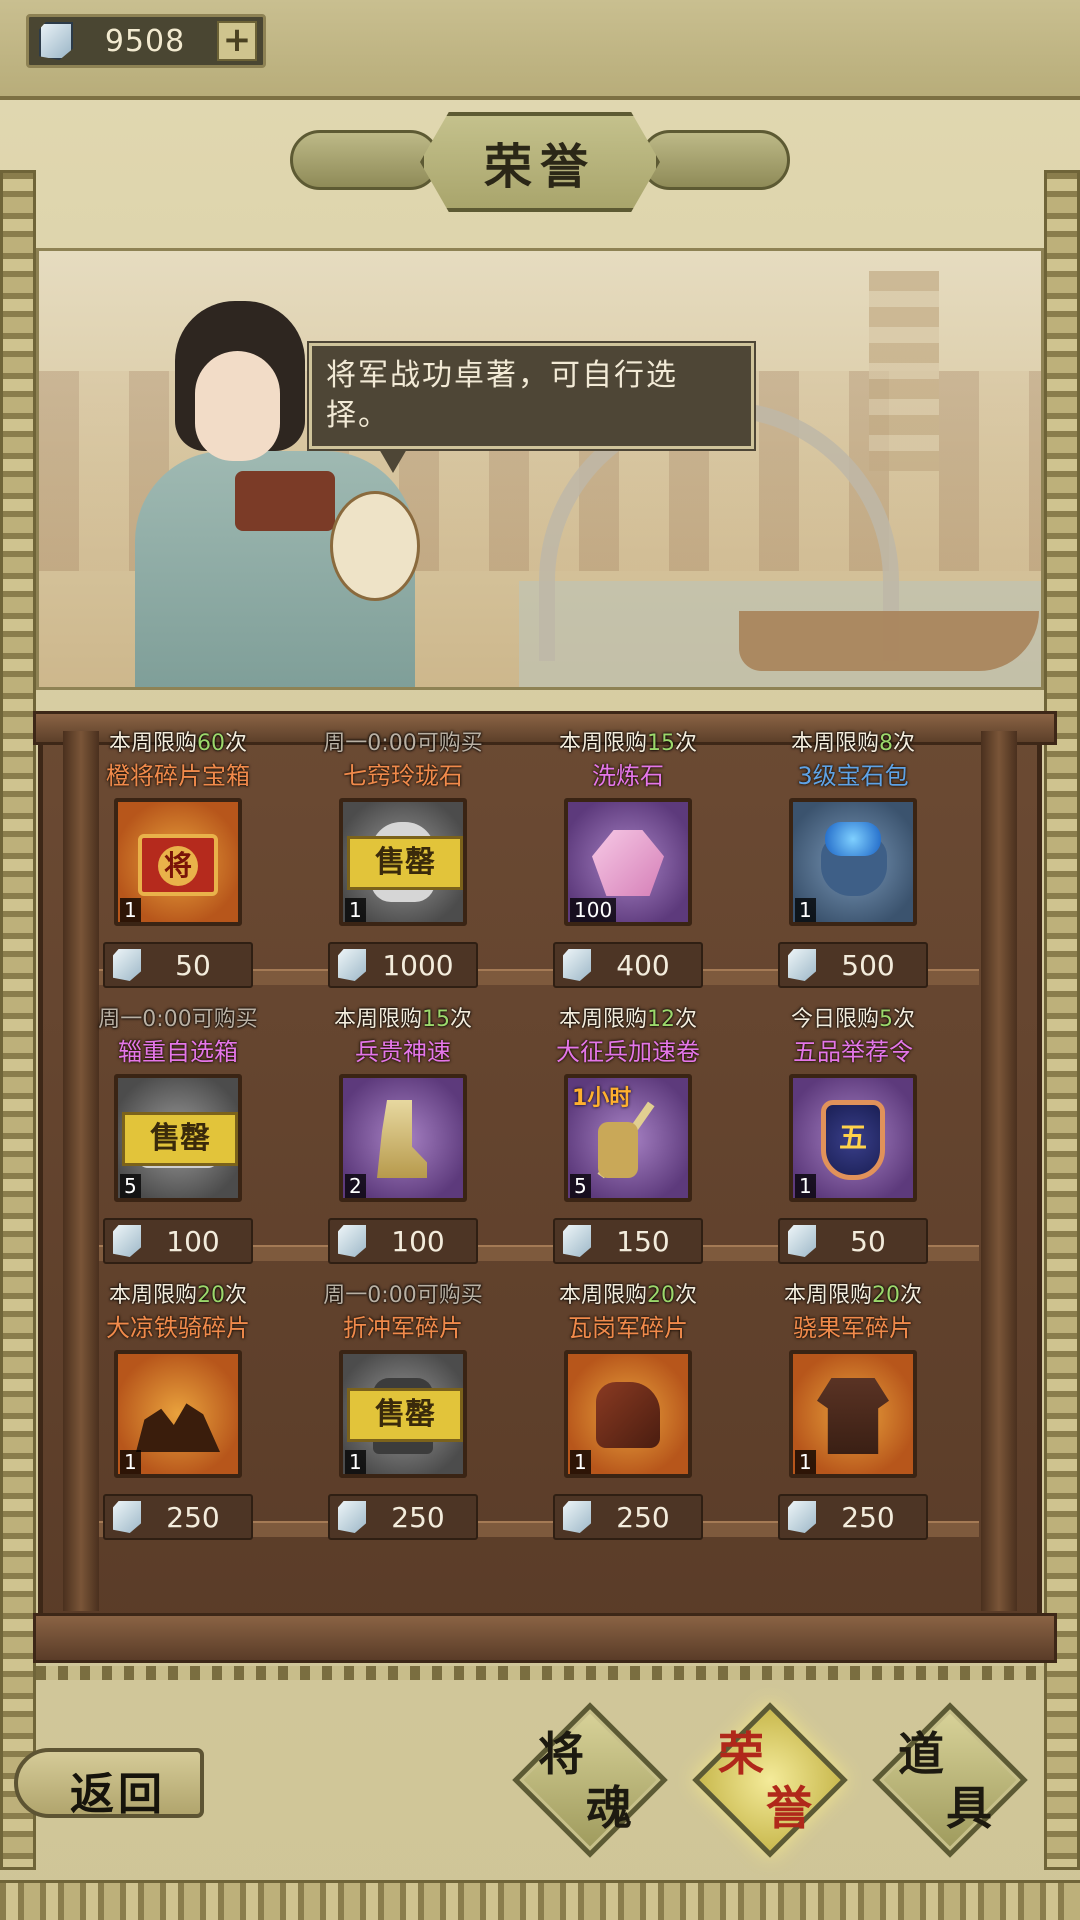  Describe the element at coordinates (602, 1098) in the screenshot. I see `duration-badge: 1小时` at that location.